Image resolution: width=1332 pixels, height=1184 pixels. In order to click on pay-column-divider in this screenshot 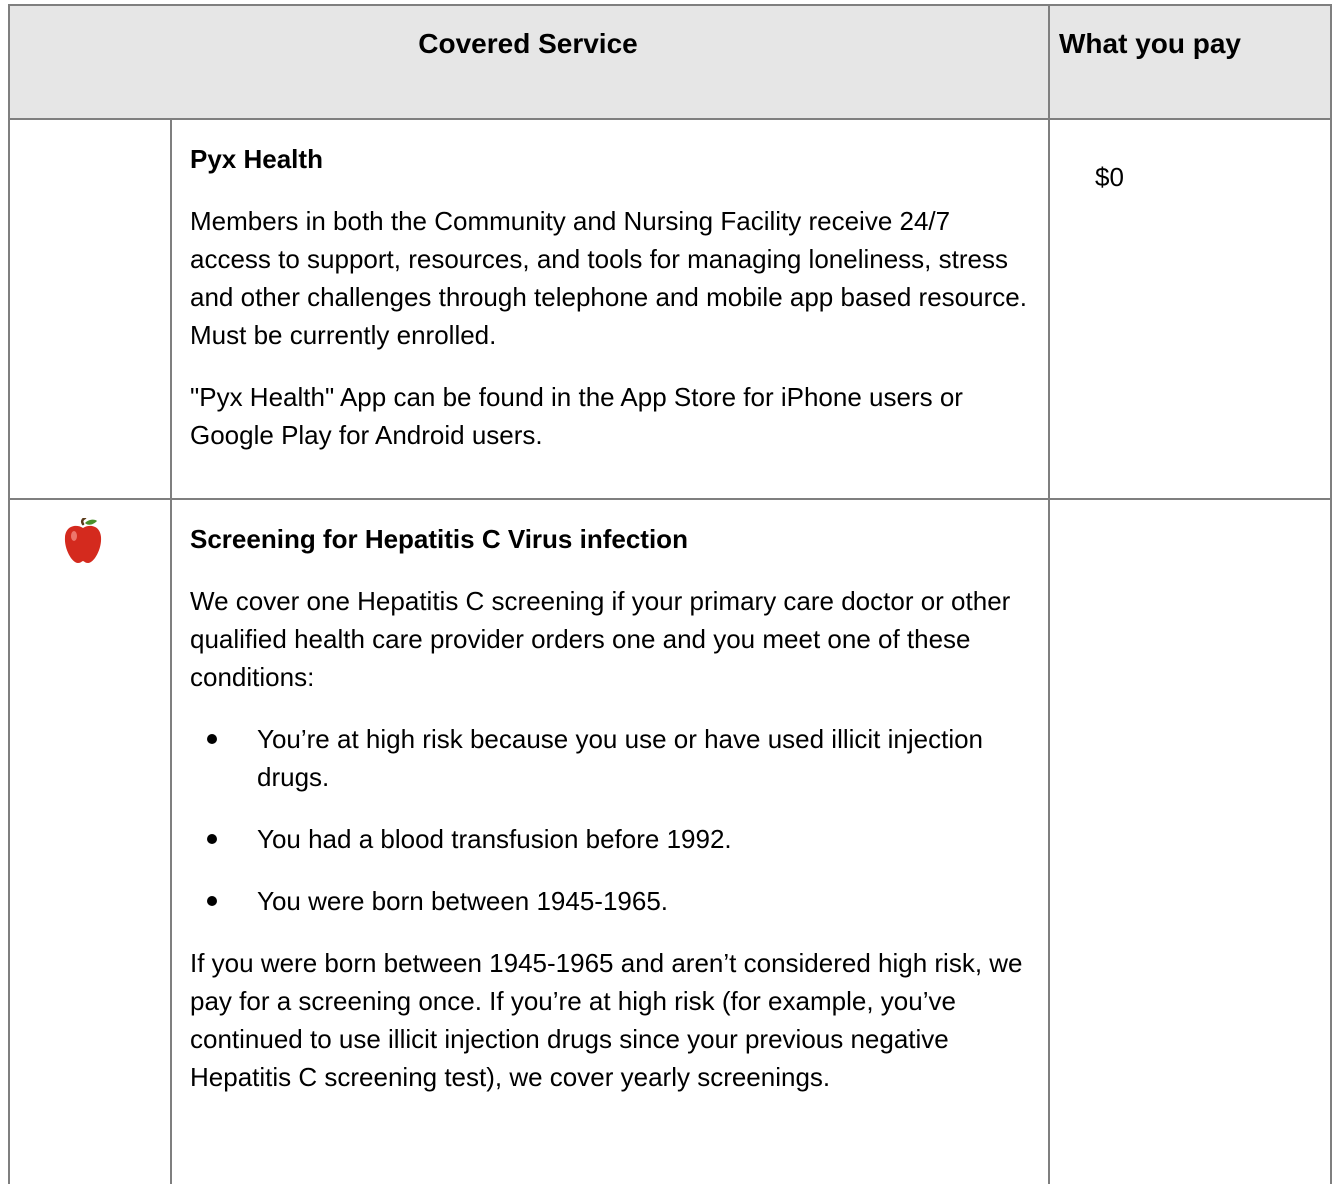, I will do `click(1049, 594)`.